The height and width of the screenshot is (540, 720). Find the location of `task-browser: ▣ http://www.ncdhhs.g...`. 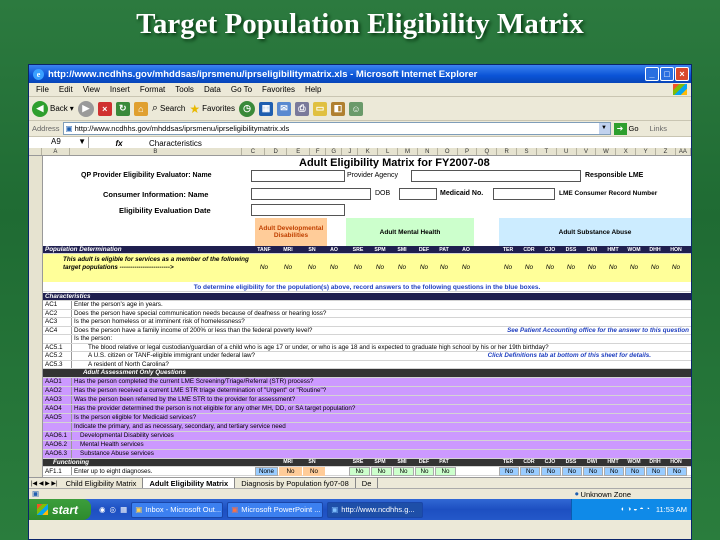

task-browser: ▣ http://www.ncdhhs.g... is located at coordinates (375, 509).